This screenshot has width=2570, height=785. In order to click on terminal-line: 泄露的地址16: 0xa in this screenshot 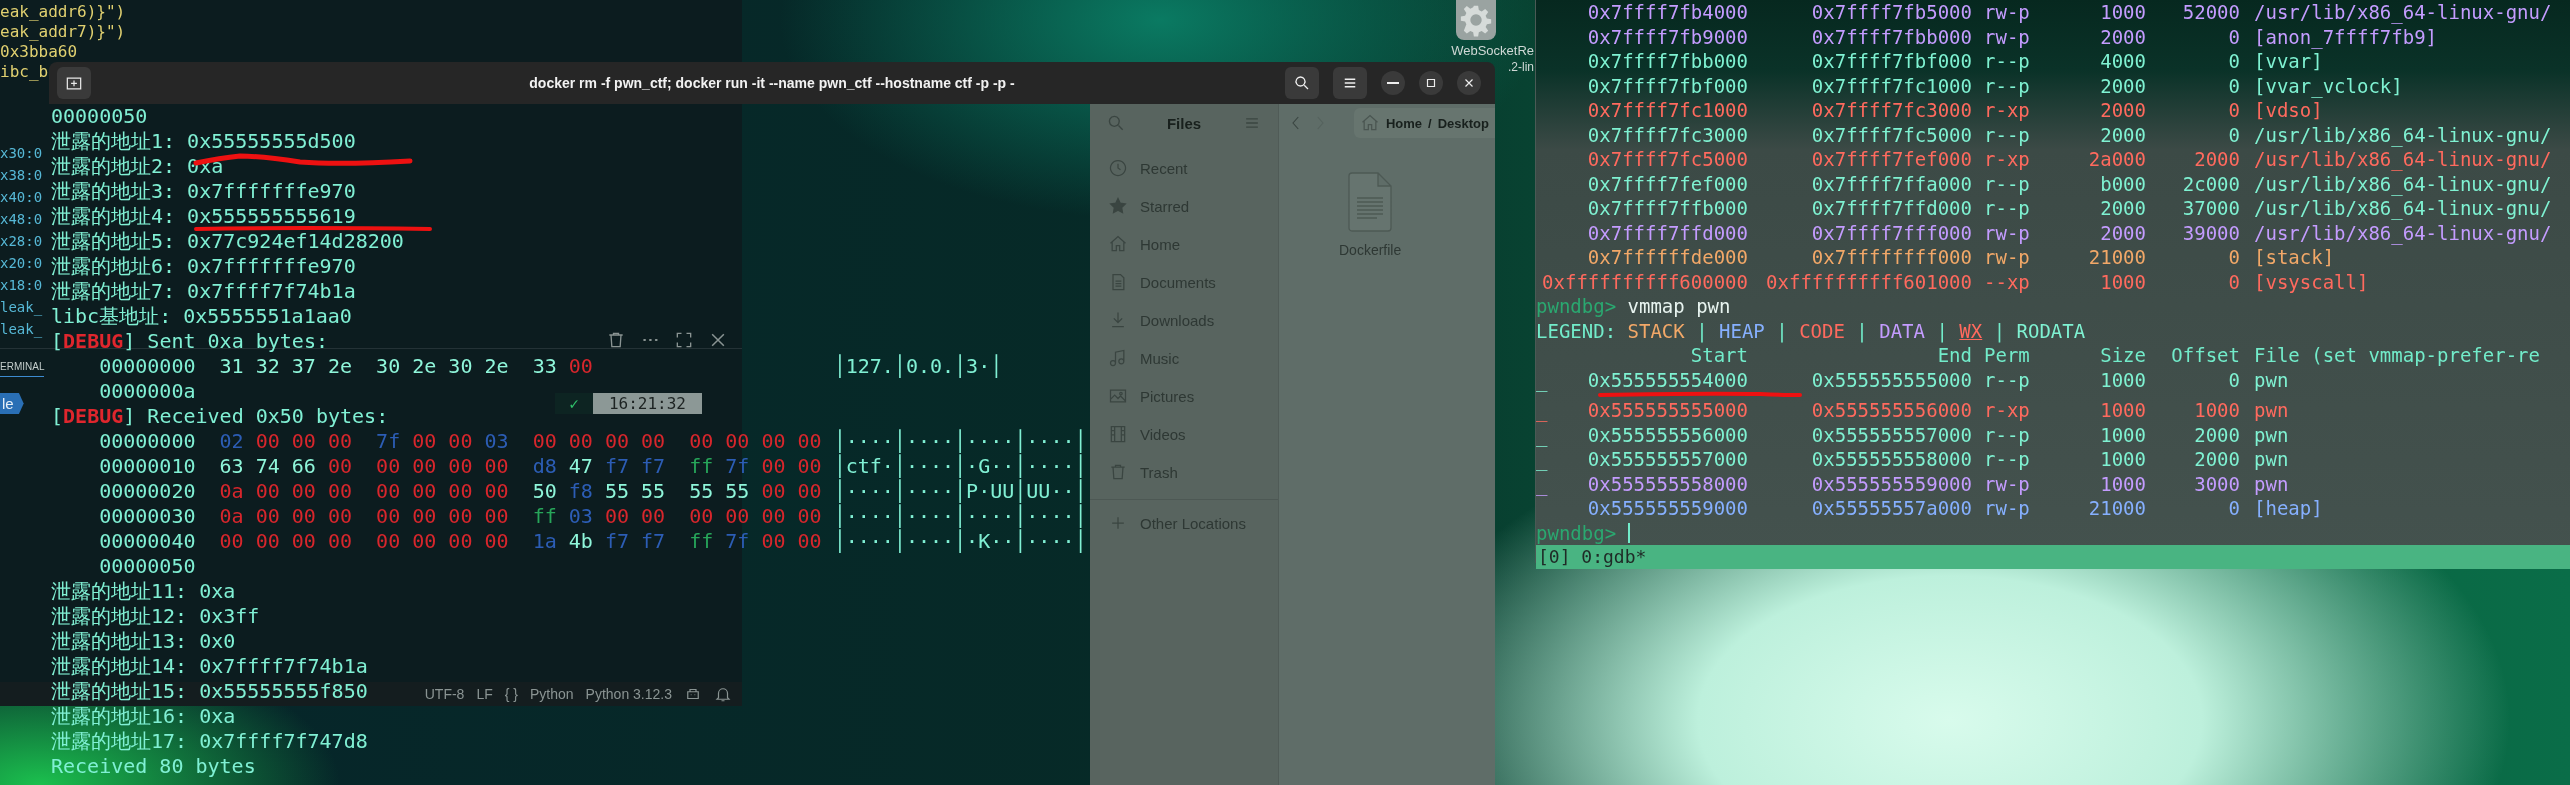, I will do `click(143, 716)`.